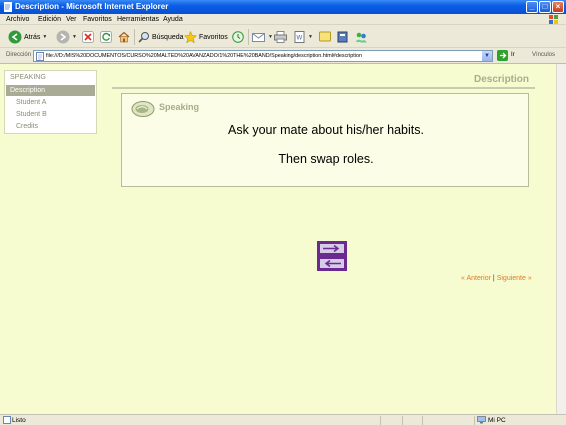  I want to click on status-bar: Listo Mi PC, so click(283, 419).